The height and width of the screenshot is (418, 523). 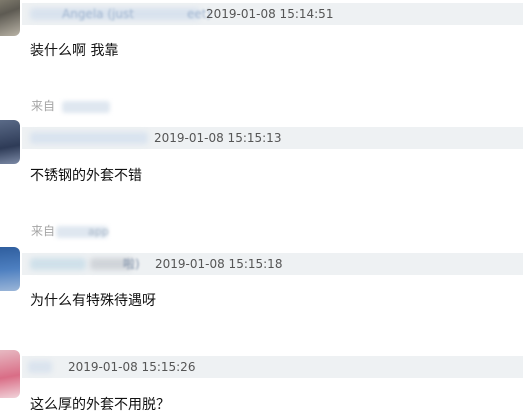 I want to click on comment-header: 啦) 2019-01-08 15:15:18, so click(x=272, y=264).